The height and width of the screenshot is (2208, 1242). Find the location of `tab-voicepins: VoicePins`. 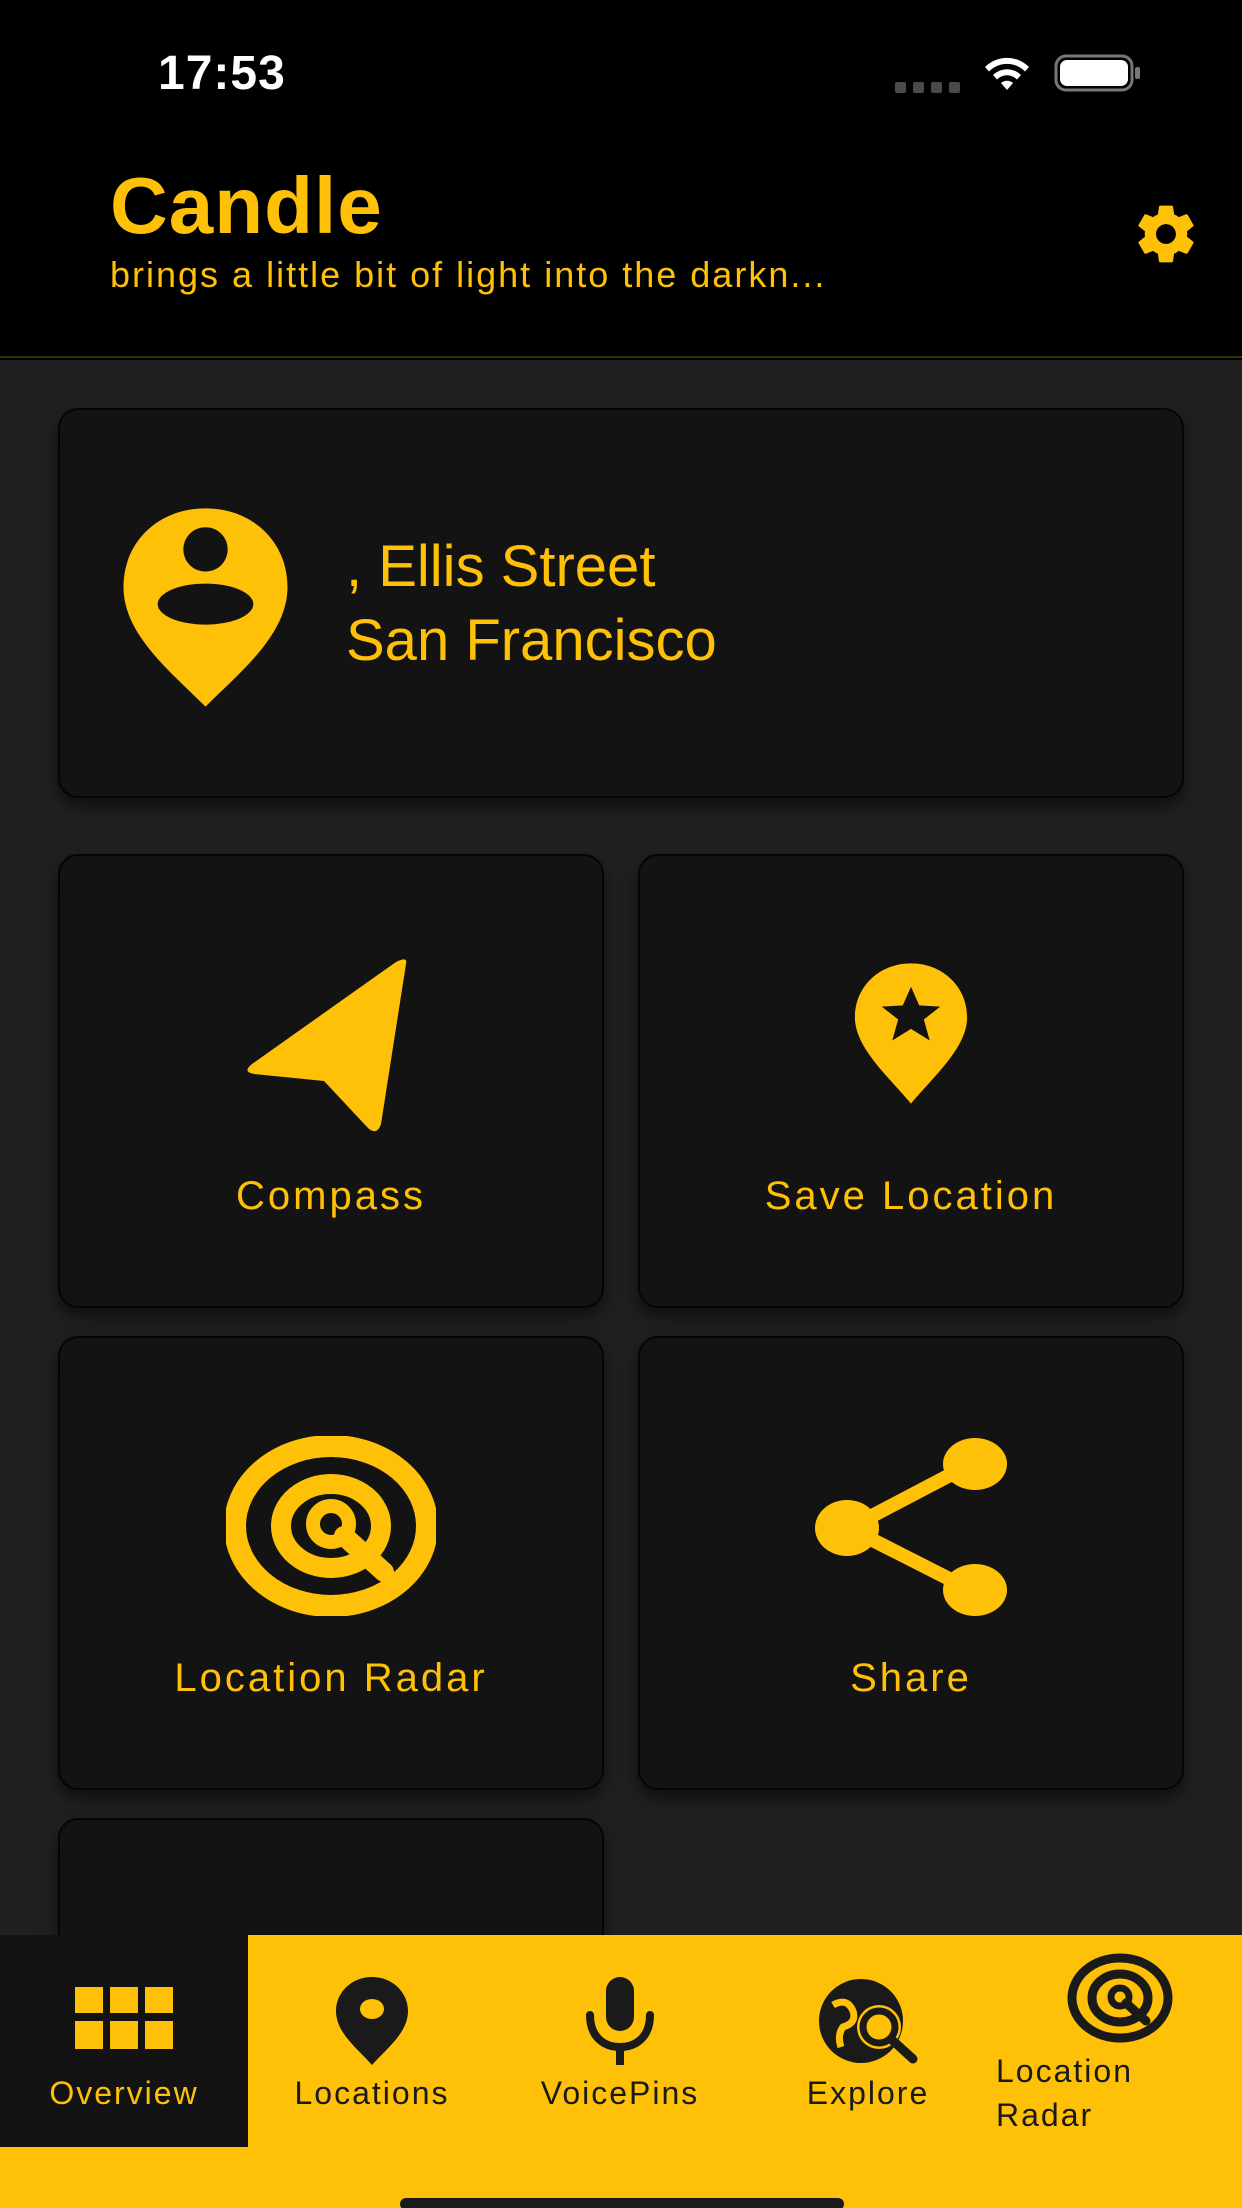

tab-voicepins: VoicePins is located at coordinates (620, 2041).